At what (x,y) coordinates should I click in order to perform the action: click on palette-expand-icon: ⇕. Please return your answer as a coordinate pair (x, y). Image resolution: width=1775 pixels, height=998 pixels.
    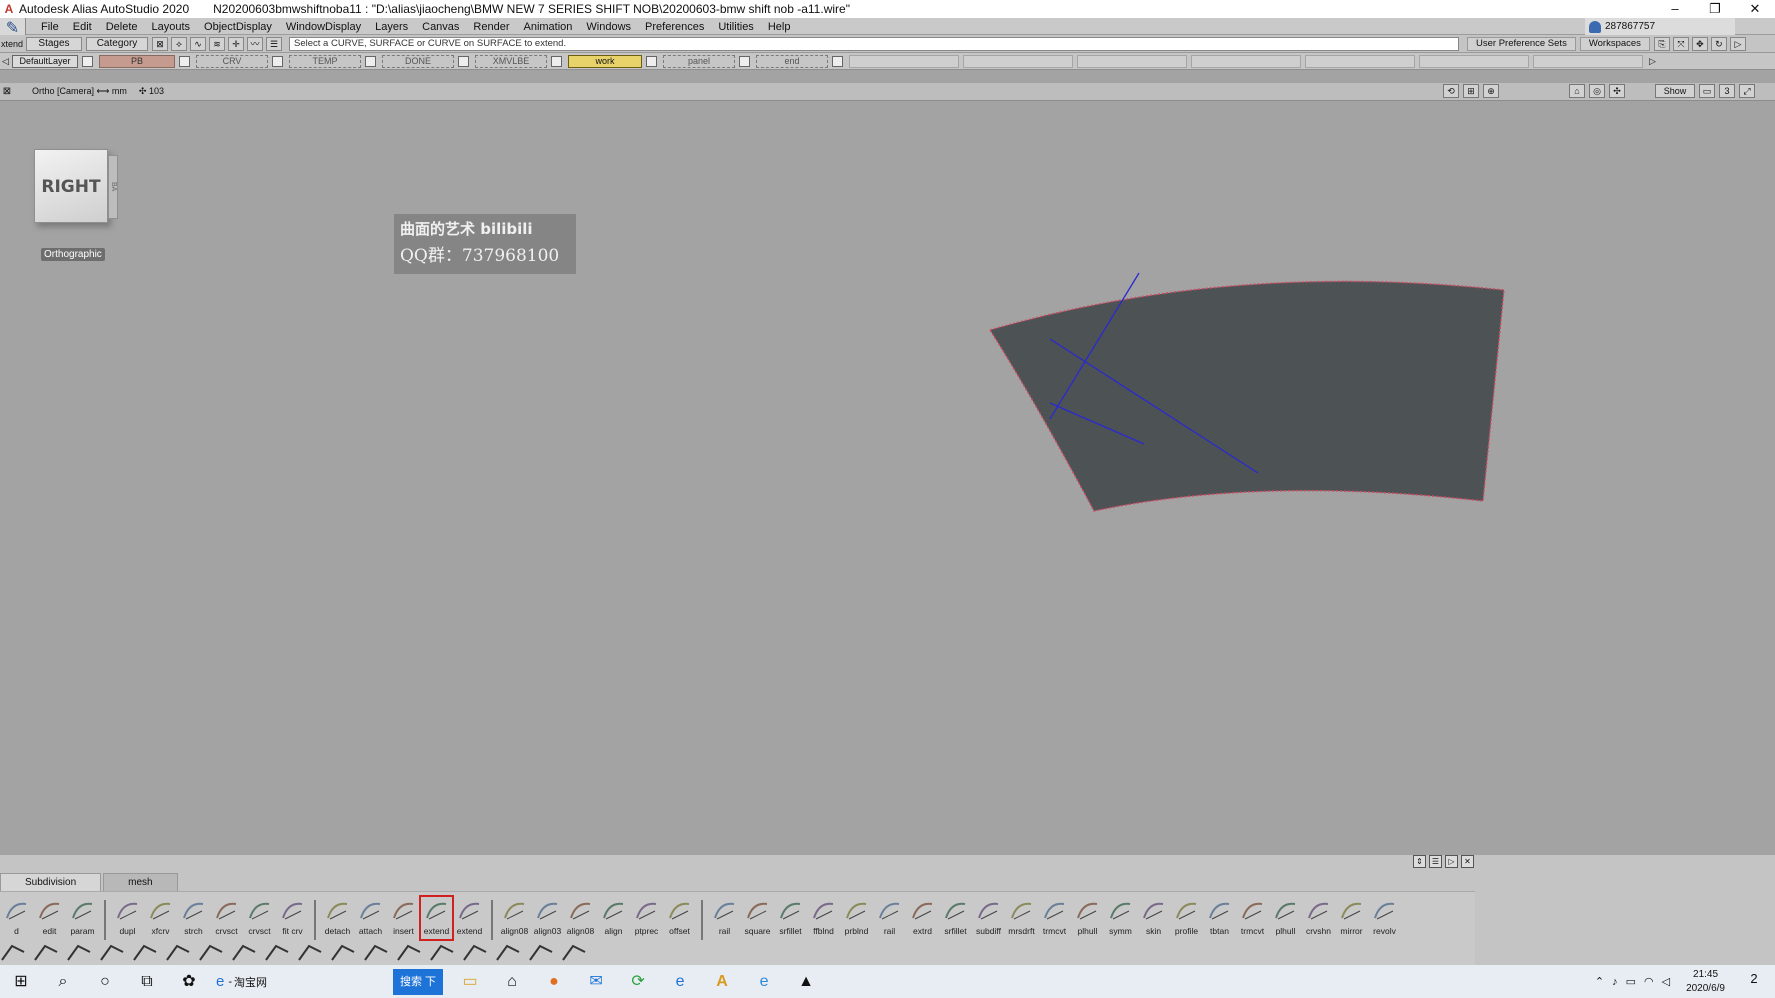
    Looking at the image, I should click on (1419, 861).